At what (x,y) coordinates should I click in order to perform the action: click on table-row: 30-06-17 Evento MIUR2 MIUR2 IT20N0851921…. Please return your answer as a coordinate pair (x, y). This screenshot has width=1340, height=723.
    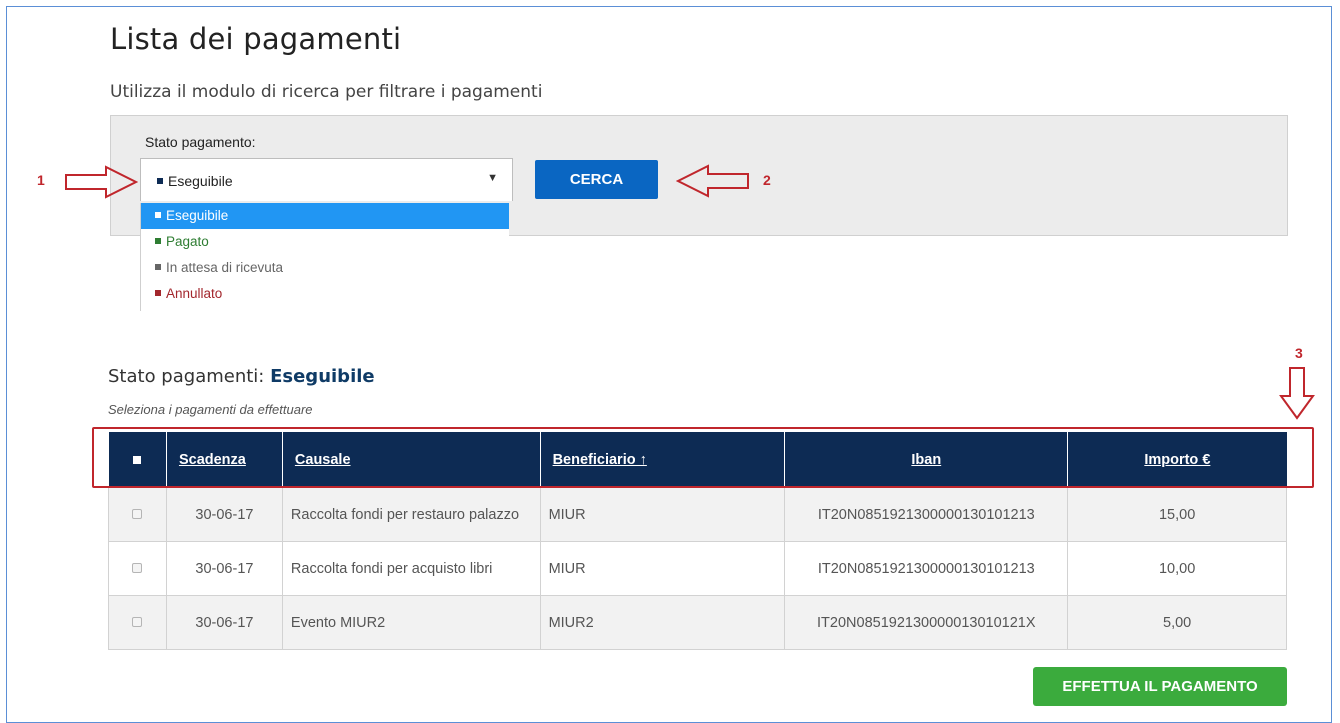
    Looking at the image, I should click on (697, 622).